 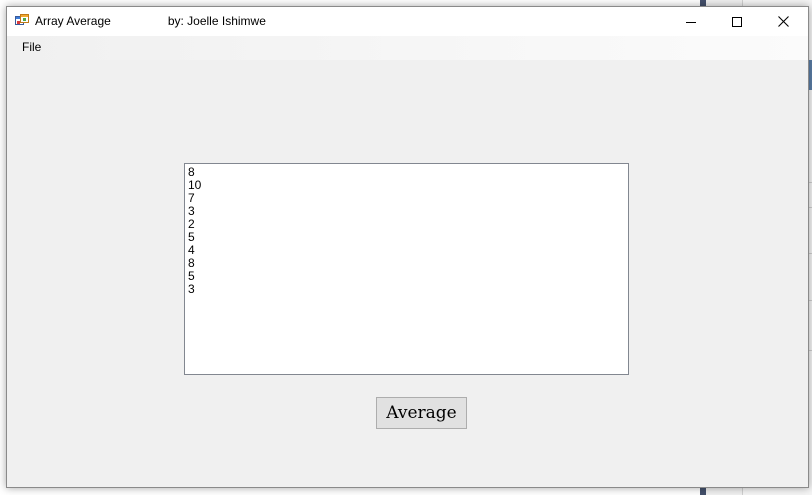 What do you see at coordinates (406, 250) in the screenshot?
I see `list-item: 4` at bounding box center [406, 250].